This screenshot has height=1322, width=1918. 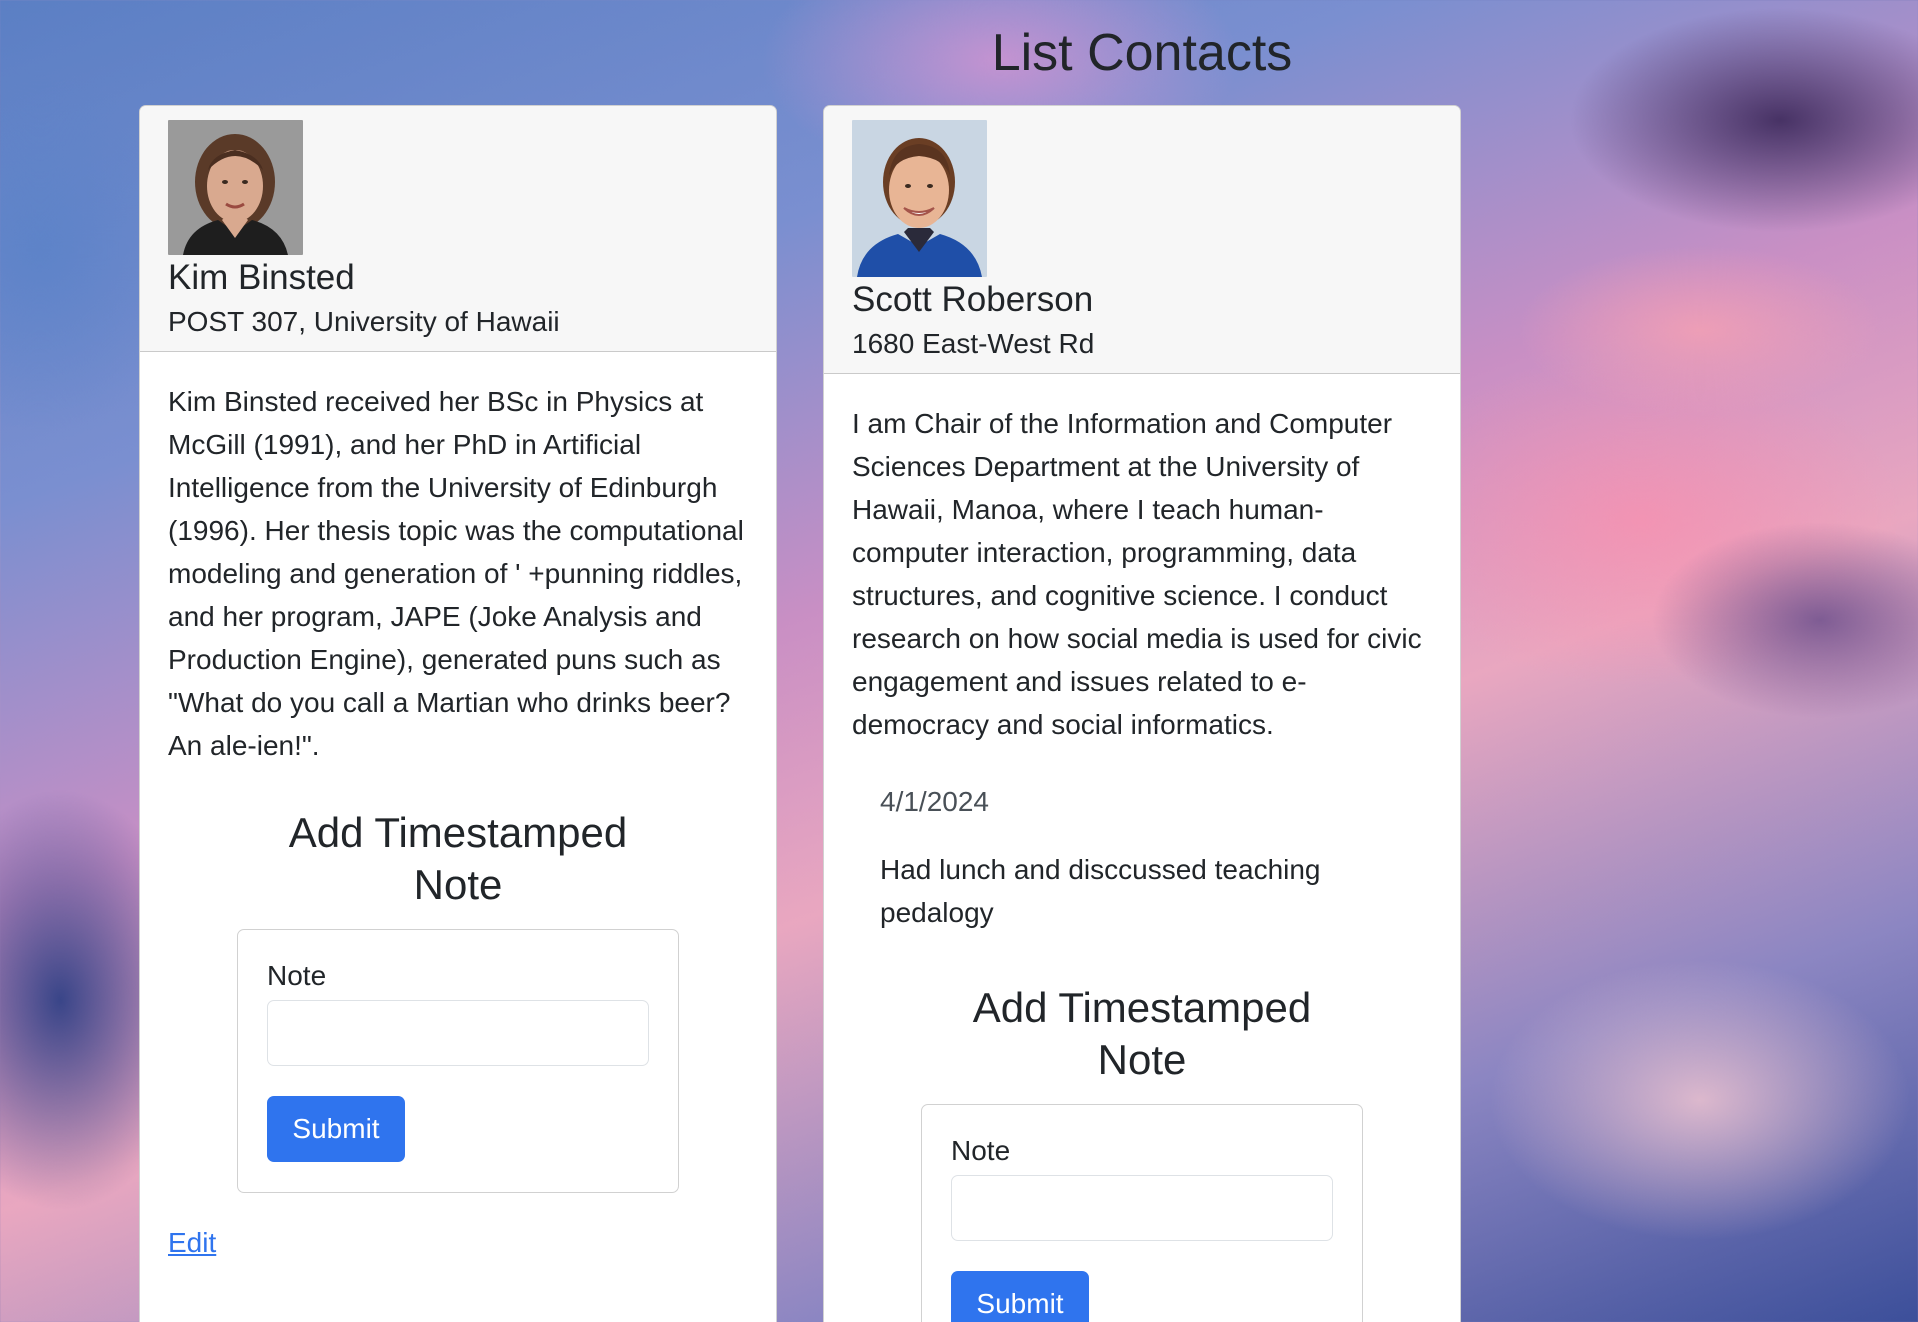 I want to click on contact-name: Kim Binsted, so click(x=261, y=277).